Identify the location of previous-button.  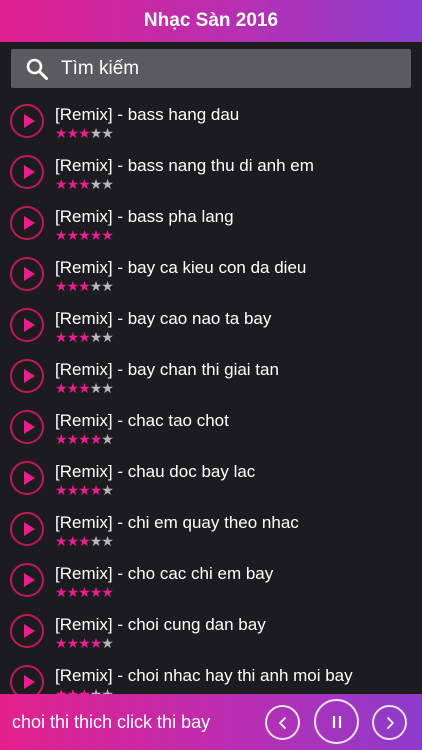
(282, 722).